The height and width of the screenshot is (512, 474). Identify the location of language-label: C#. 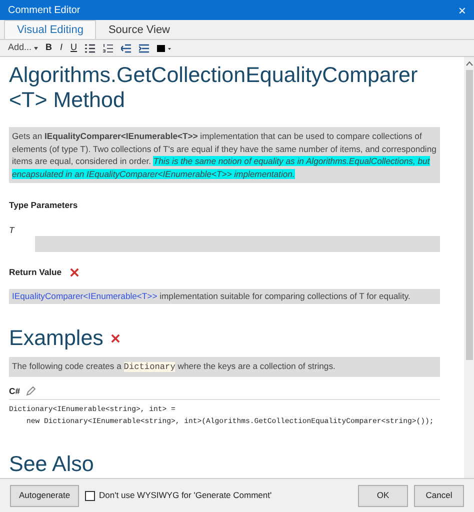
(14, 390).